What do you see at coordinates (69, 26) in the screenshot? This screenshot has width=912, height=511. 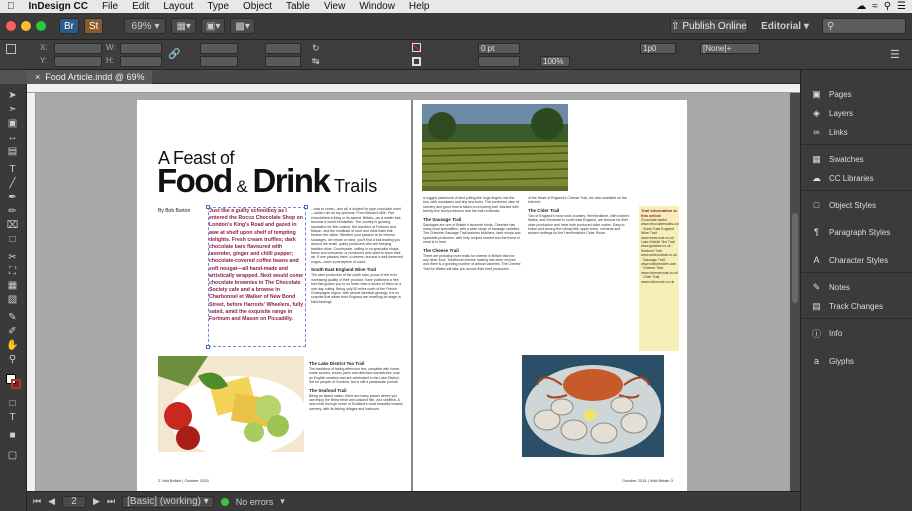 I see `bridge-button: Br` at bounding box center [69, 26].